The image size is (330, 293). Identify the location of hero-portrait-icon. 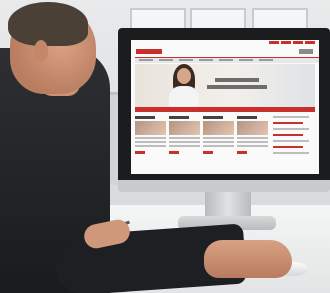
(184, 76).